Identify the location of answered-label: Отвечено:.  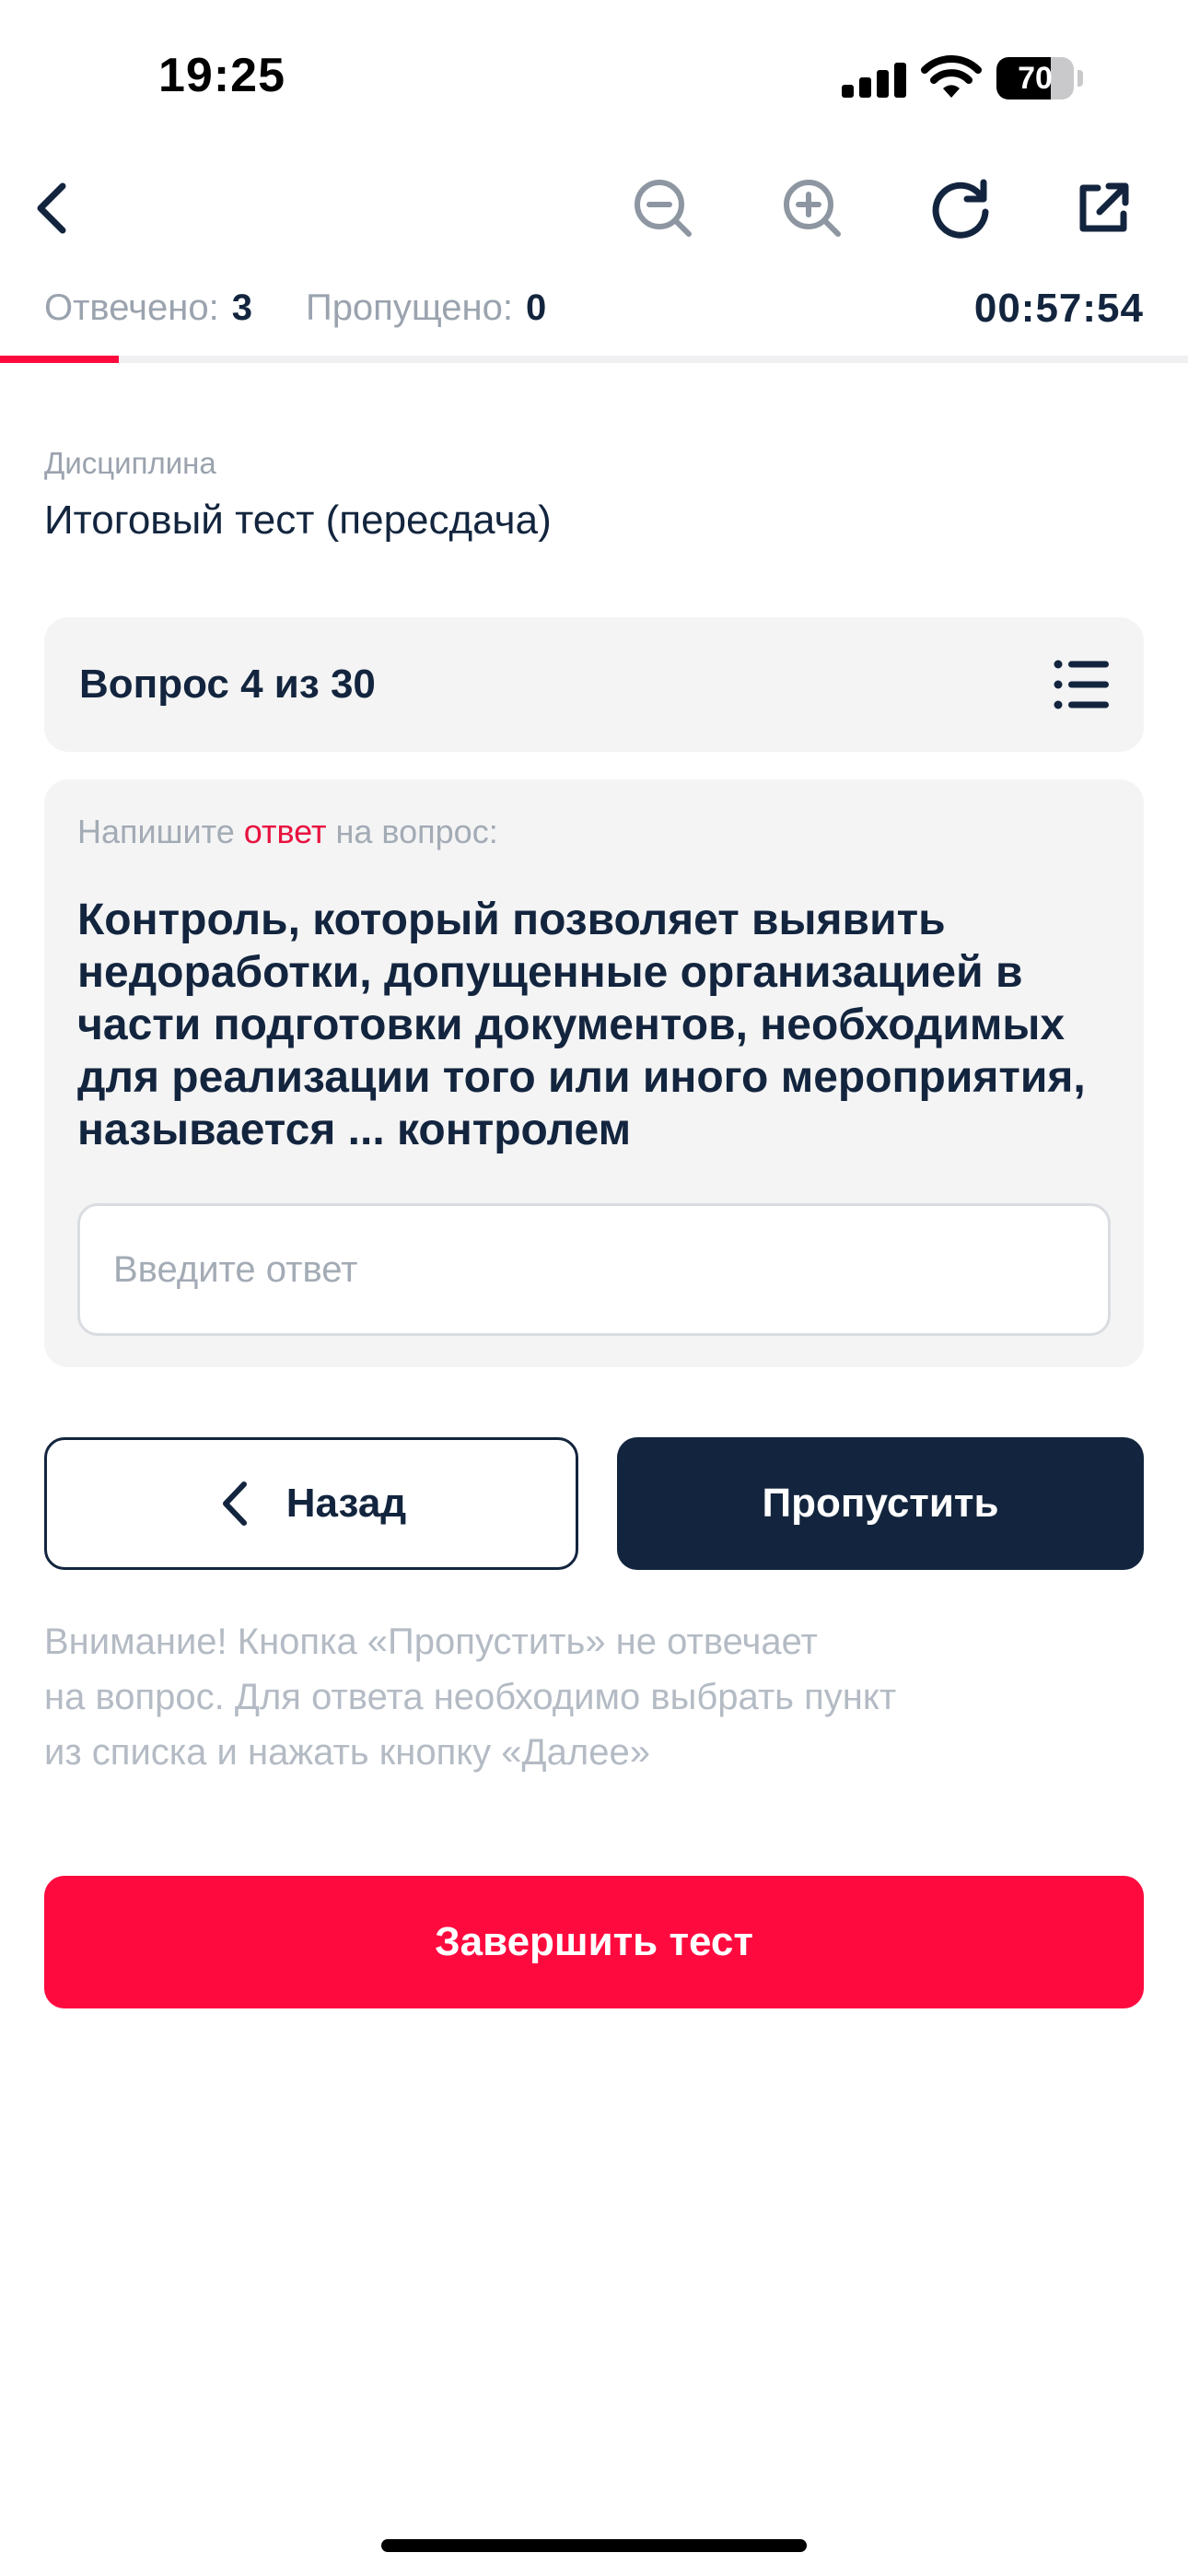
(131, 307).